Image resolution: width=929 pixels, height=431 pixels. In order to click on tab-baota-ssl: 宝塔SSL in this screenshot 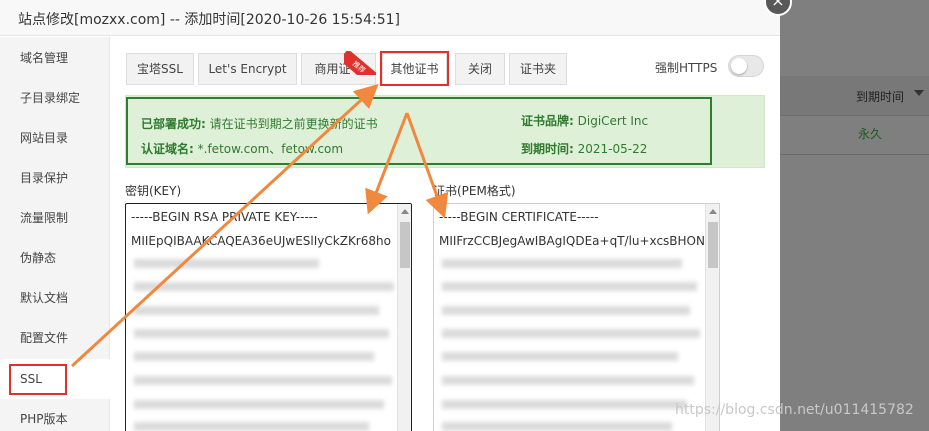, I will do `click(160, 69)`.